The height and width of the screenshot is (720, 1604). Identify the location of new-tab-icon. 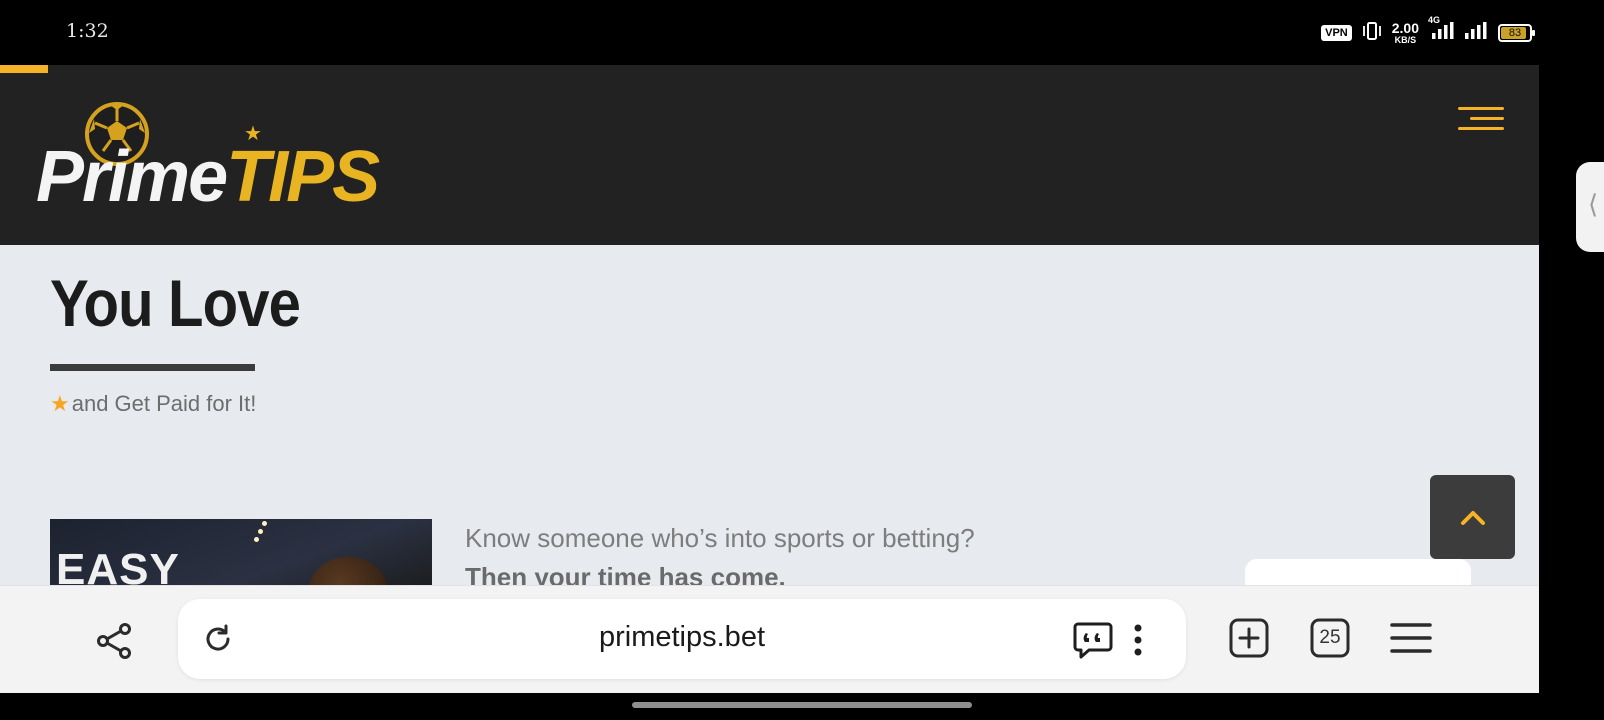
(1249, 638).